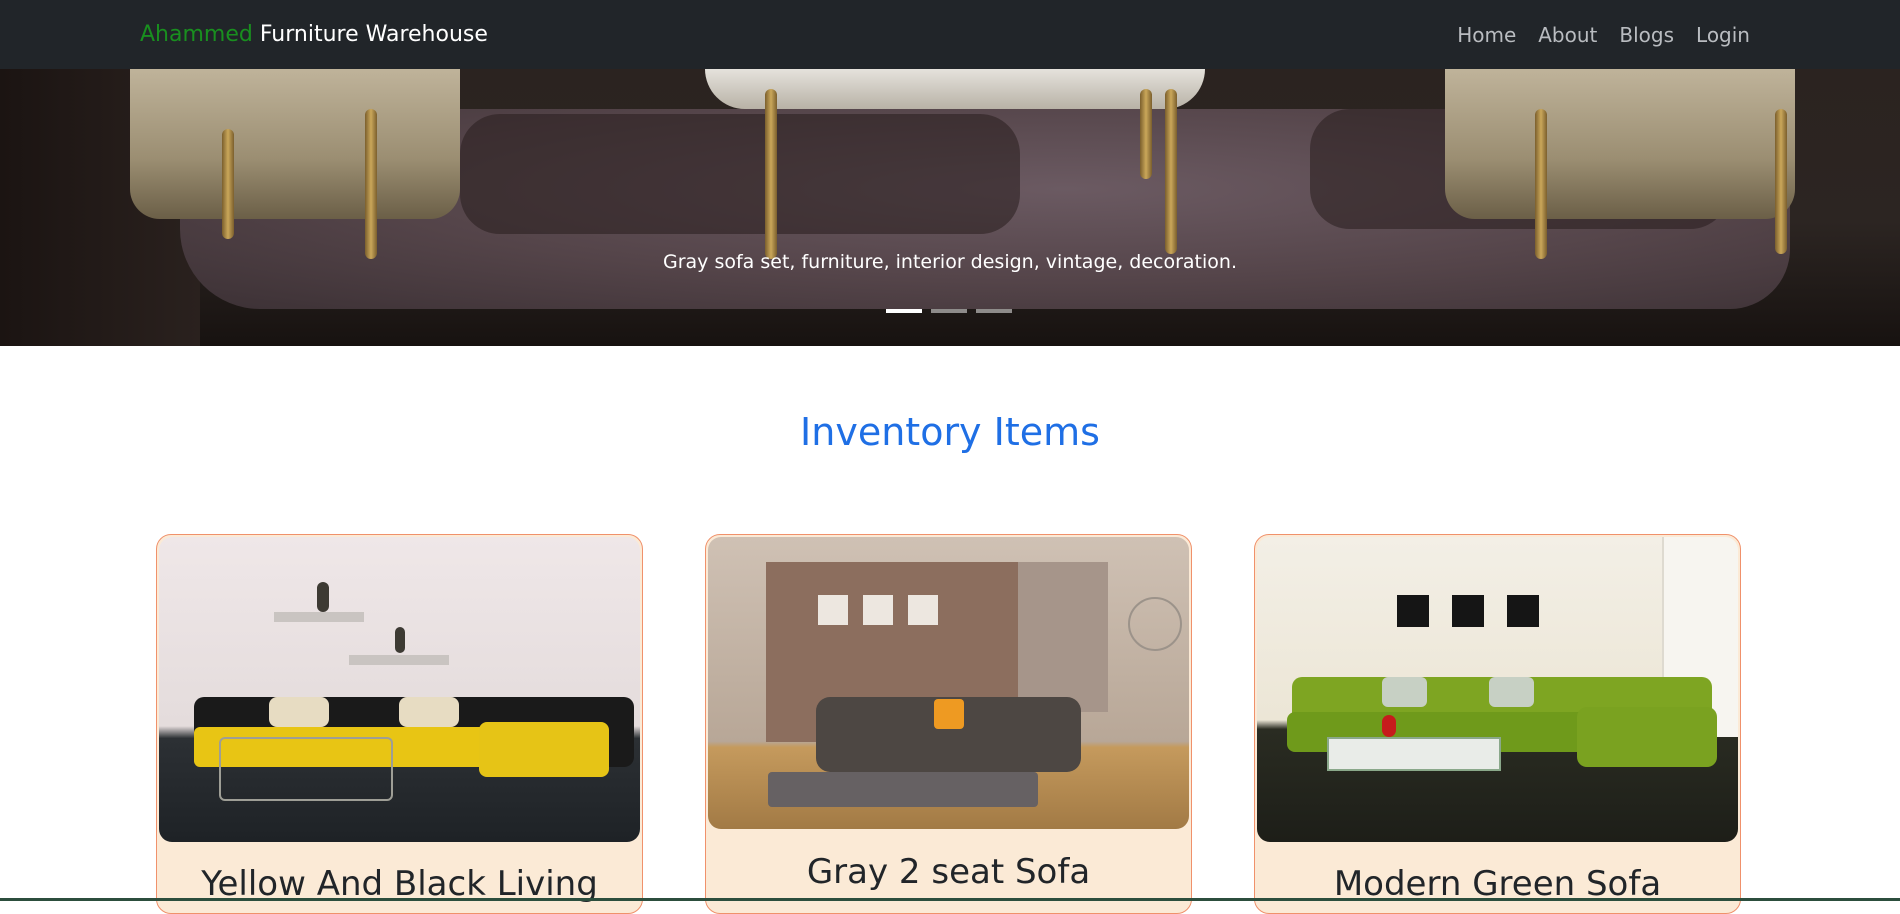  Describe the element at coordinates (1567, 35) in the screenshot. I see `nav-link-about: About` at that location.